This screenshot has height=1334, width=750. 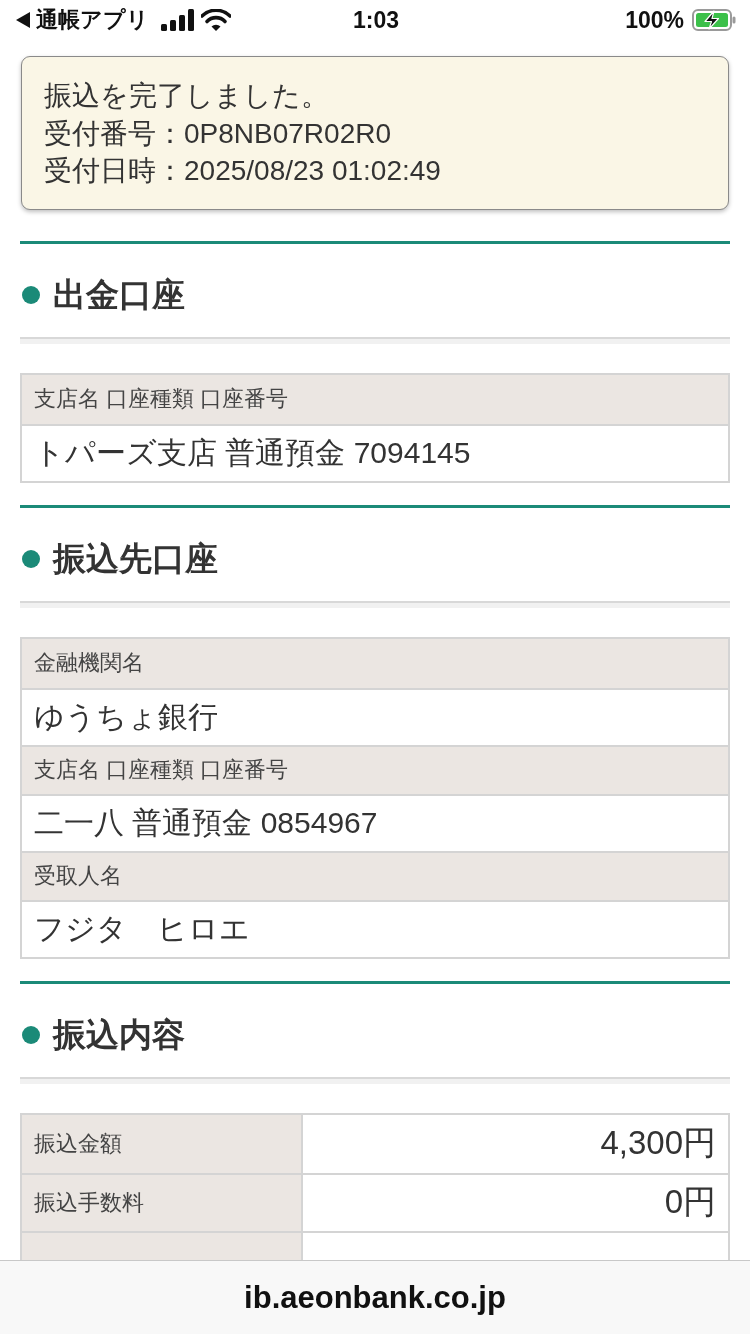 What do you see at coordinates (178, 20) in the screenshot?
I see `signal-icon` at bounding box center [178, 20].